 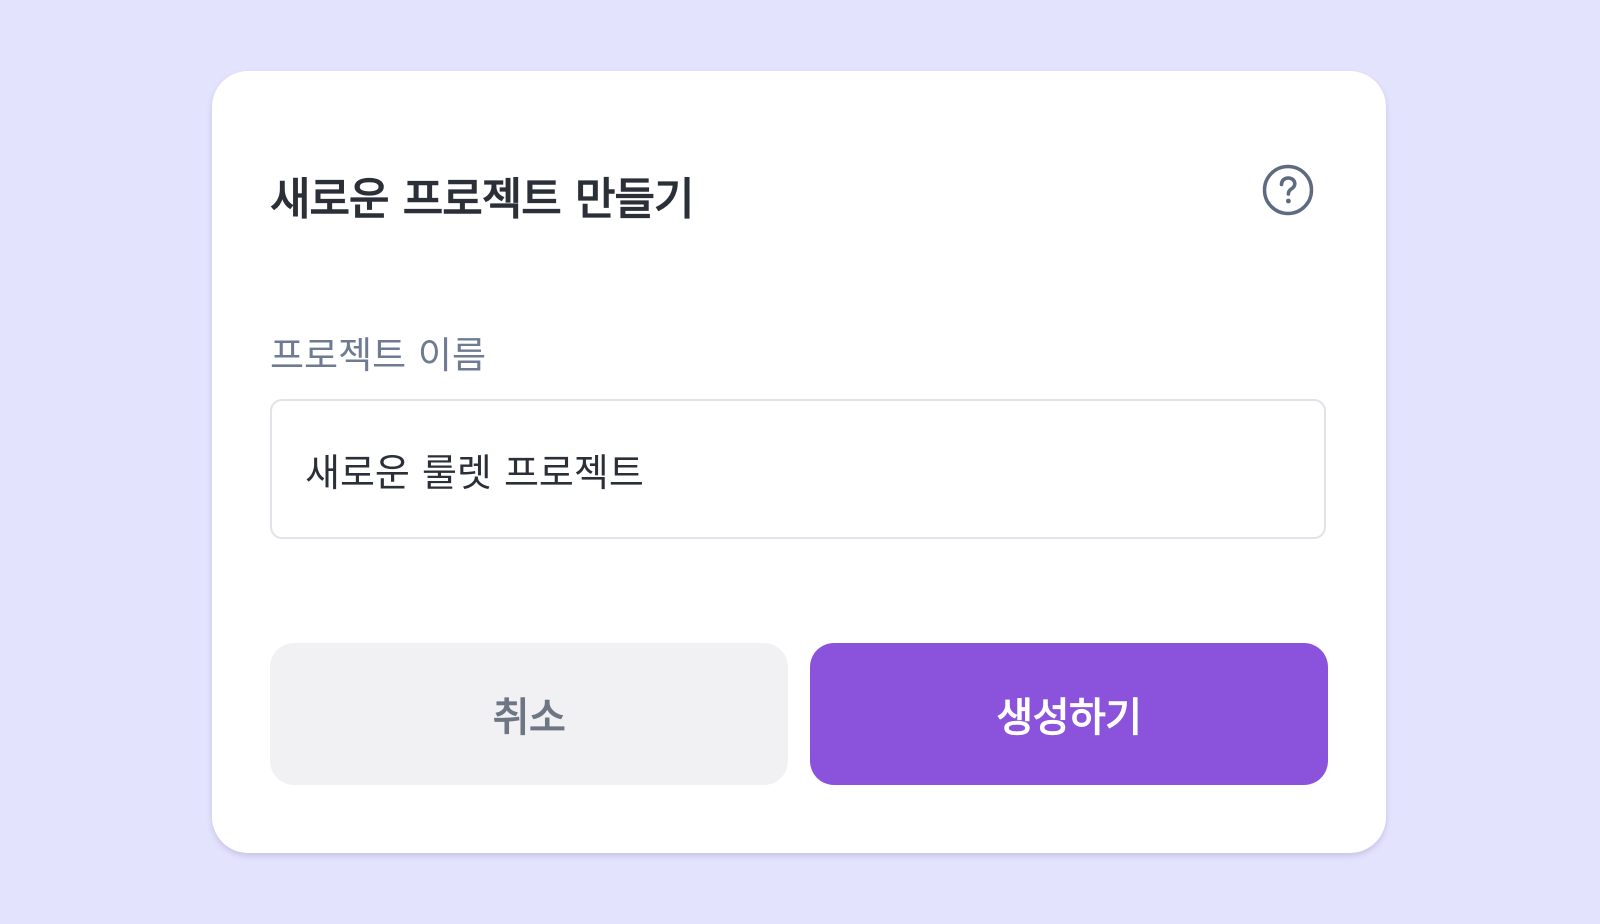 I want to click on cancel-button: 취소, so click(x=529, y=714).